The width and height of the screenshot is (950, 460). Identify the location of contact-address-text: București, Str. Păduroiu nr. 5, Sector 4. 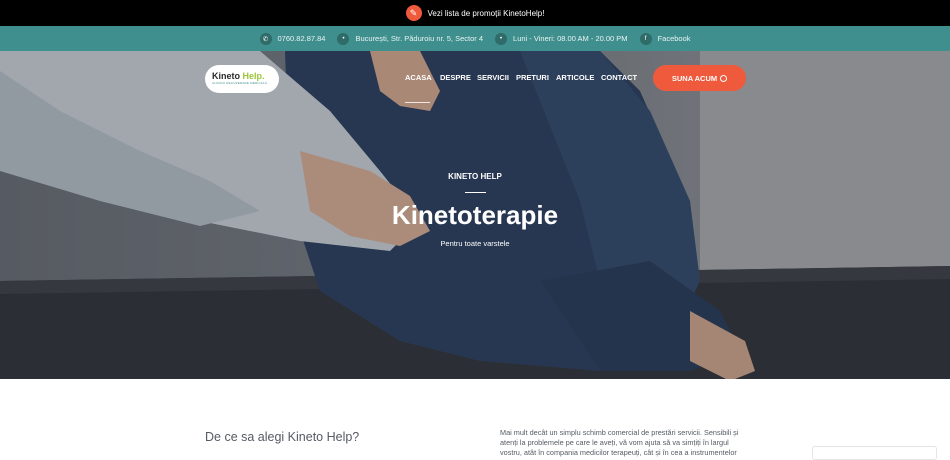
(419, 38).